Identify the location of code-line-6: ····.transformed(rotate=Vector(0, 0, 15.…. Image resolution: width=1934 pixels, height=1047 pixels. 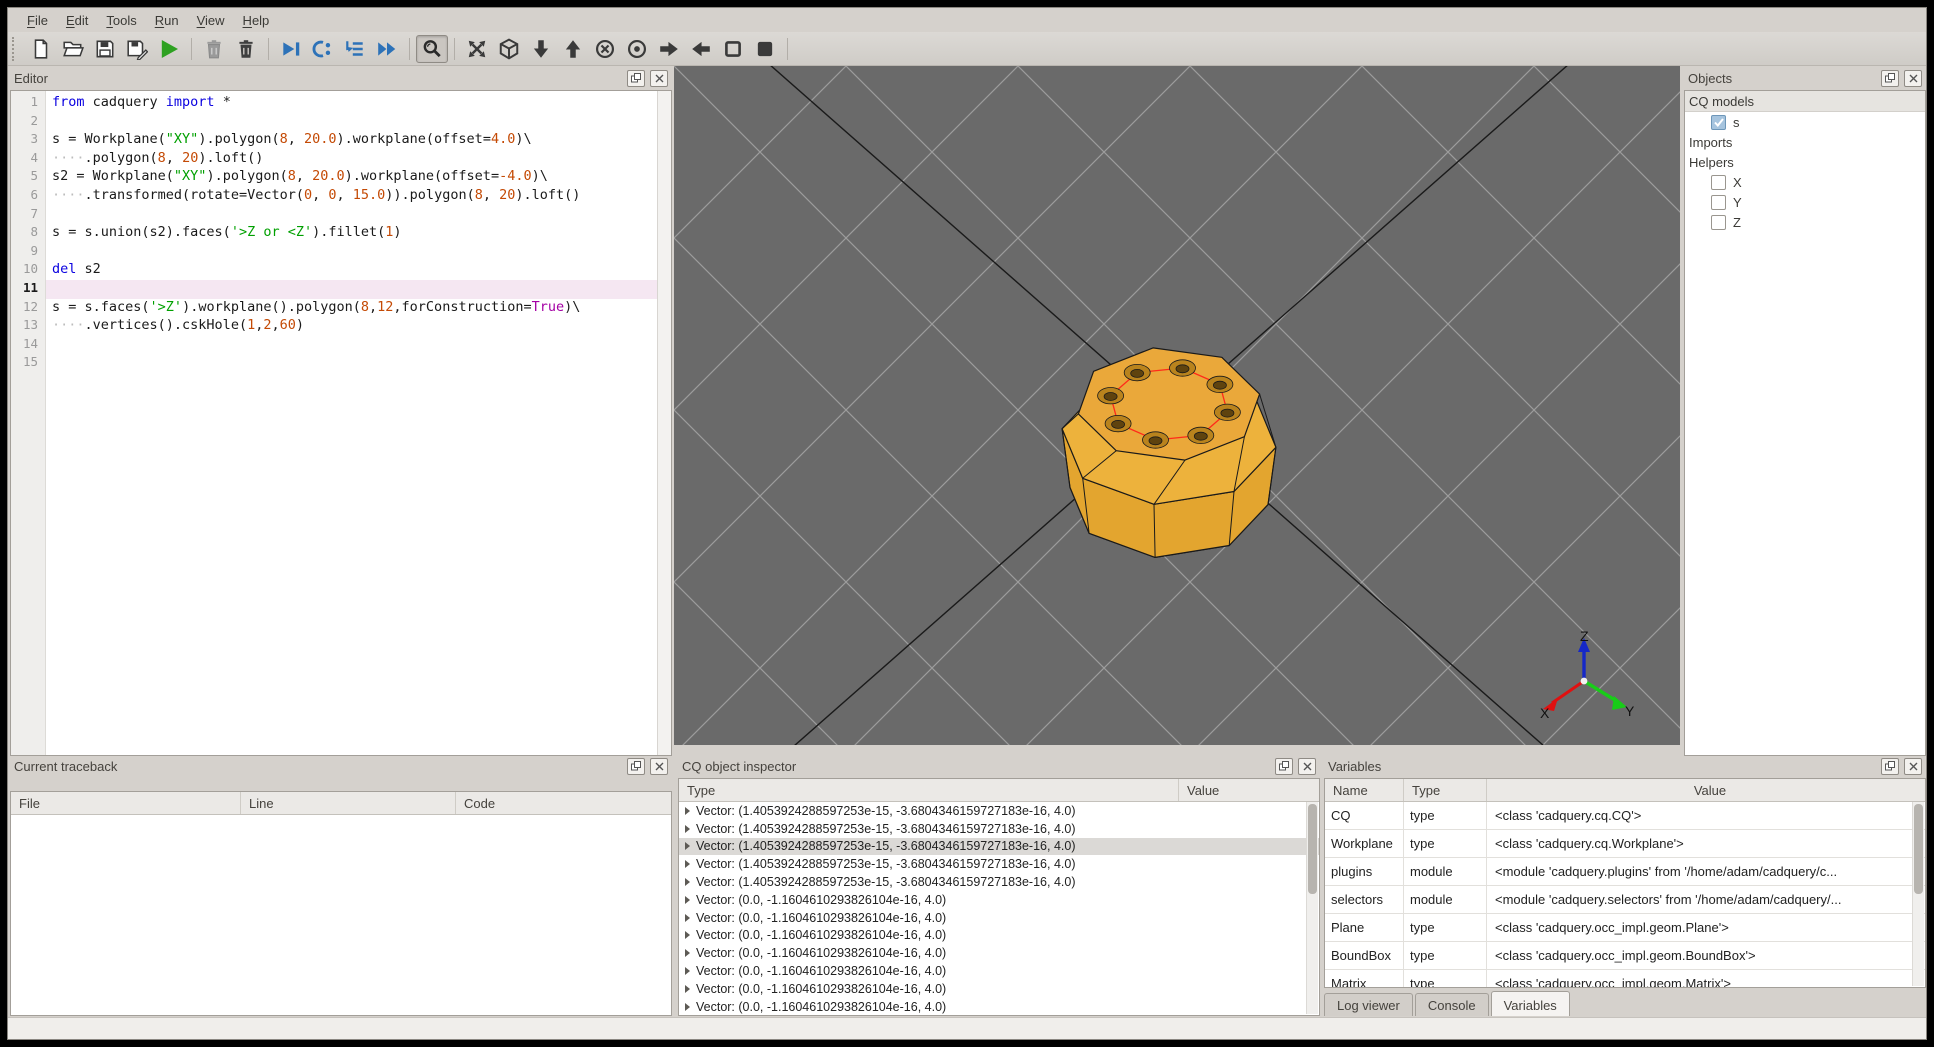
(351, 196).